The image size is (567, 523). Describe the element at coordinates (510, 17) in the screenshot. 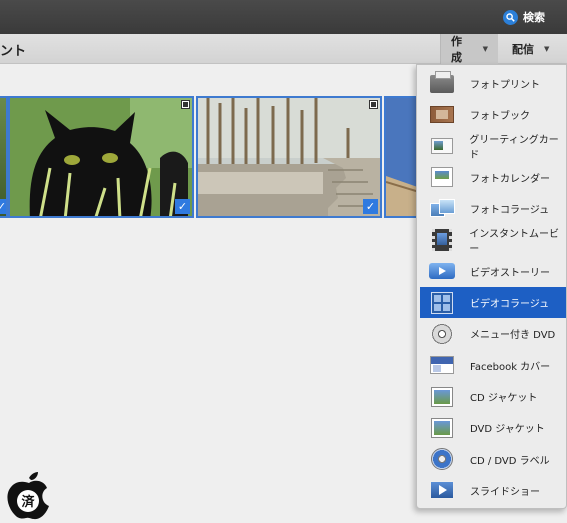

I see `search-icon` at that location.